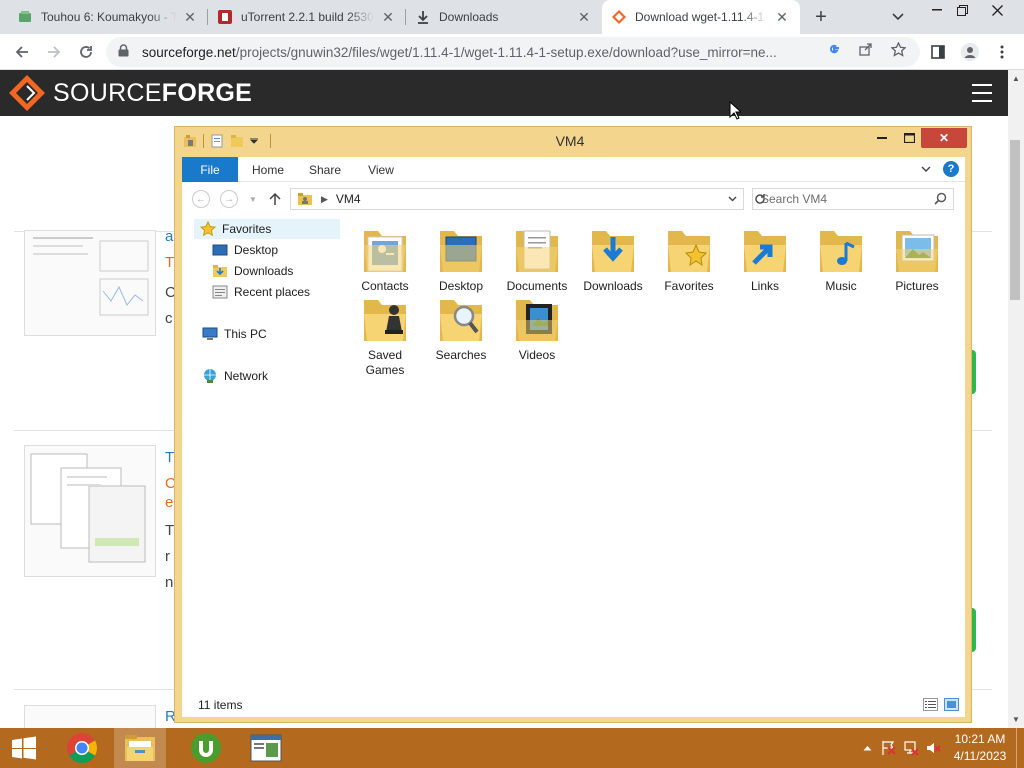 The width and height of the screenshot is (1024, 768). I want to click on up-arrow-icon, so click(275, 199).